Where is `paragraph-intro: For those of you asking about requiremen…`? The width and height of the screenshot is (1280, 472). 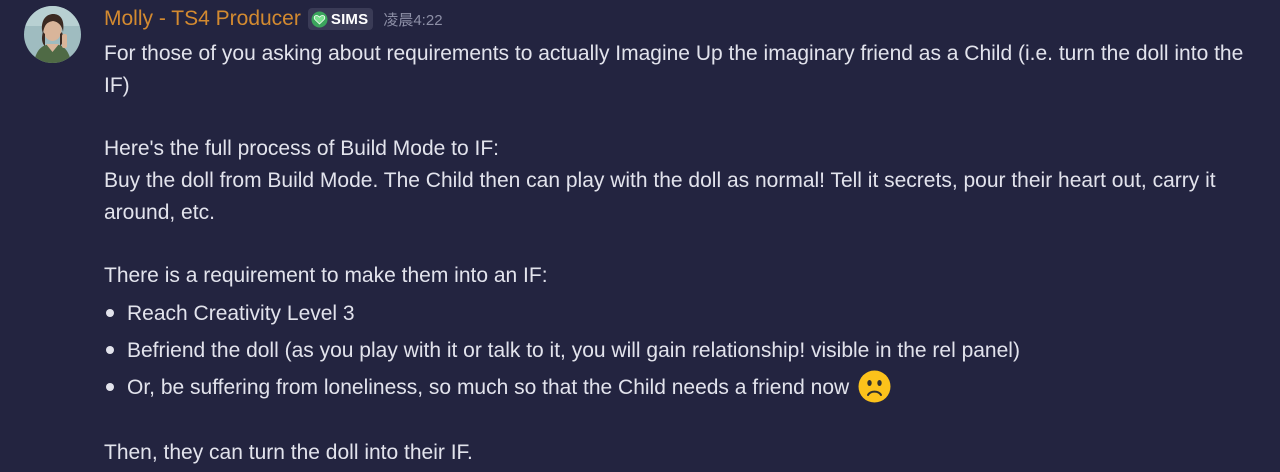
paragraph-intro: For those of you asking about requiremen… is located at coordinates (674, 69).